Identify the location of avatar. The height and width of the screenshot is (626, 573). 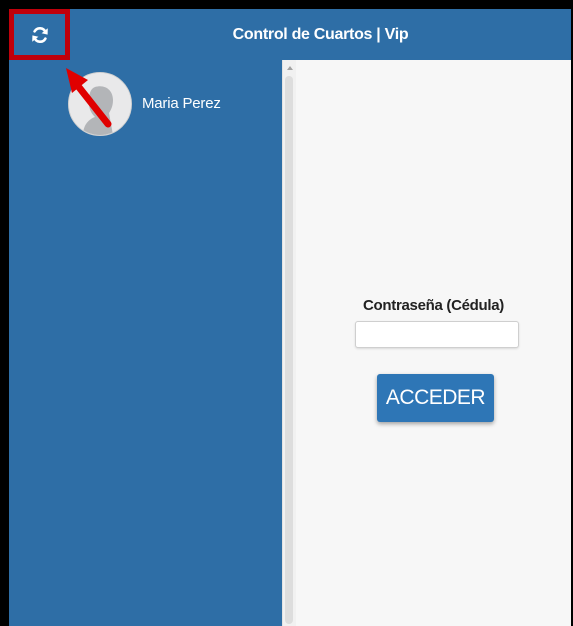
(100, 104).